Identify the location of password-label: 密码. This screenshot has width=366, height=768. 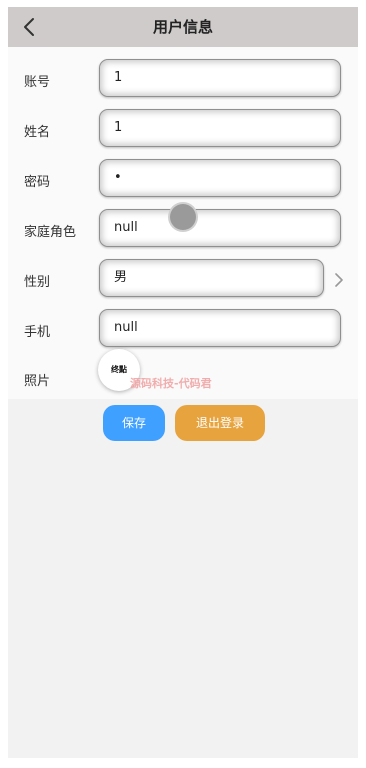
(37, 182).